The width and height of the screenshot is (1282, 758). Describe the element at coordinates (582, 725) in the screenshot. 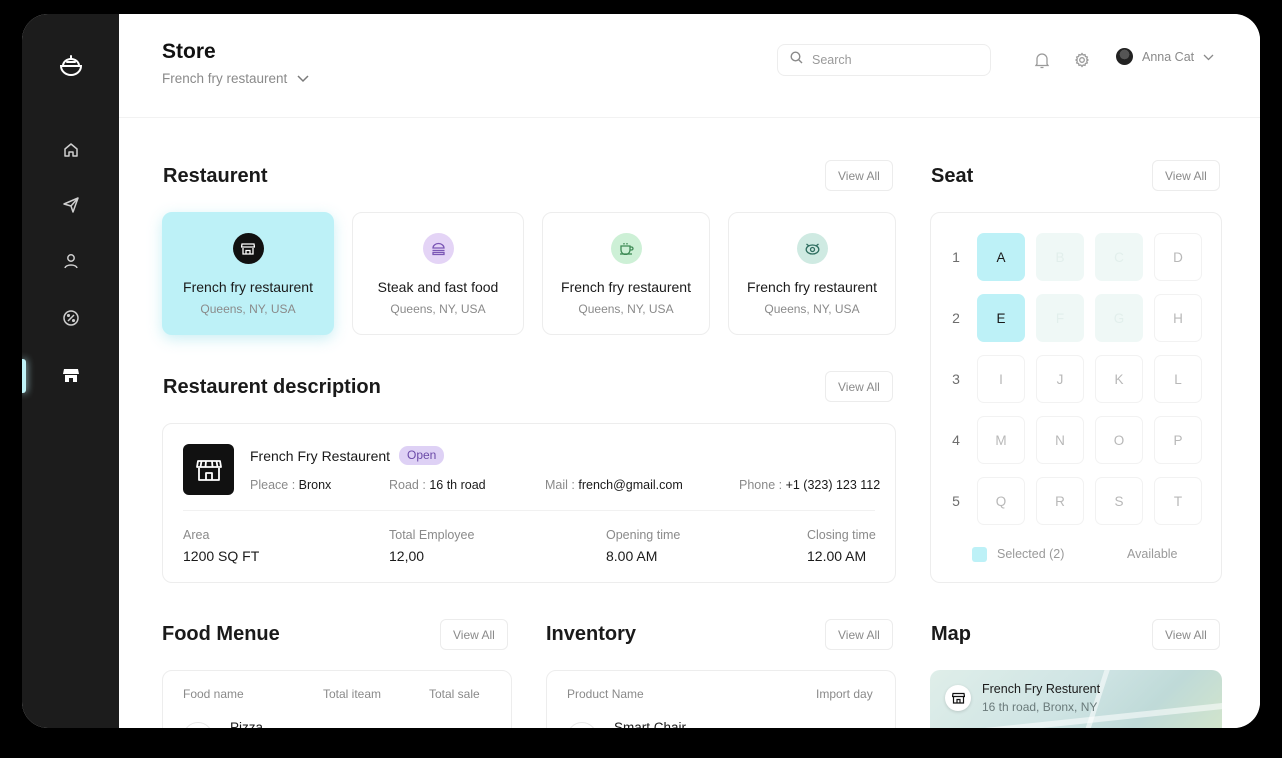

I see `product-thumbnail` at that location.